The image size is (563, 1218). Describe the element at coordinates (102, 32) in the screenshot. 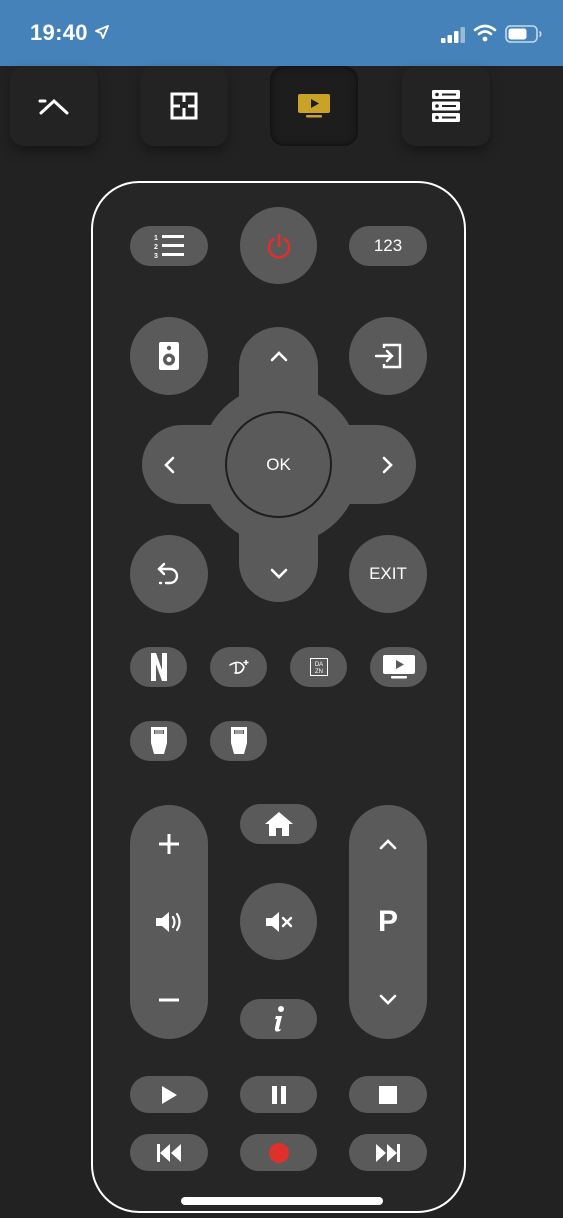

I see `location-arrow-icon` at that location.